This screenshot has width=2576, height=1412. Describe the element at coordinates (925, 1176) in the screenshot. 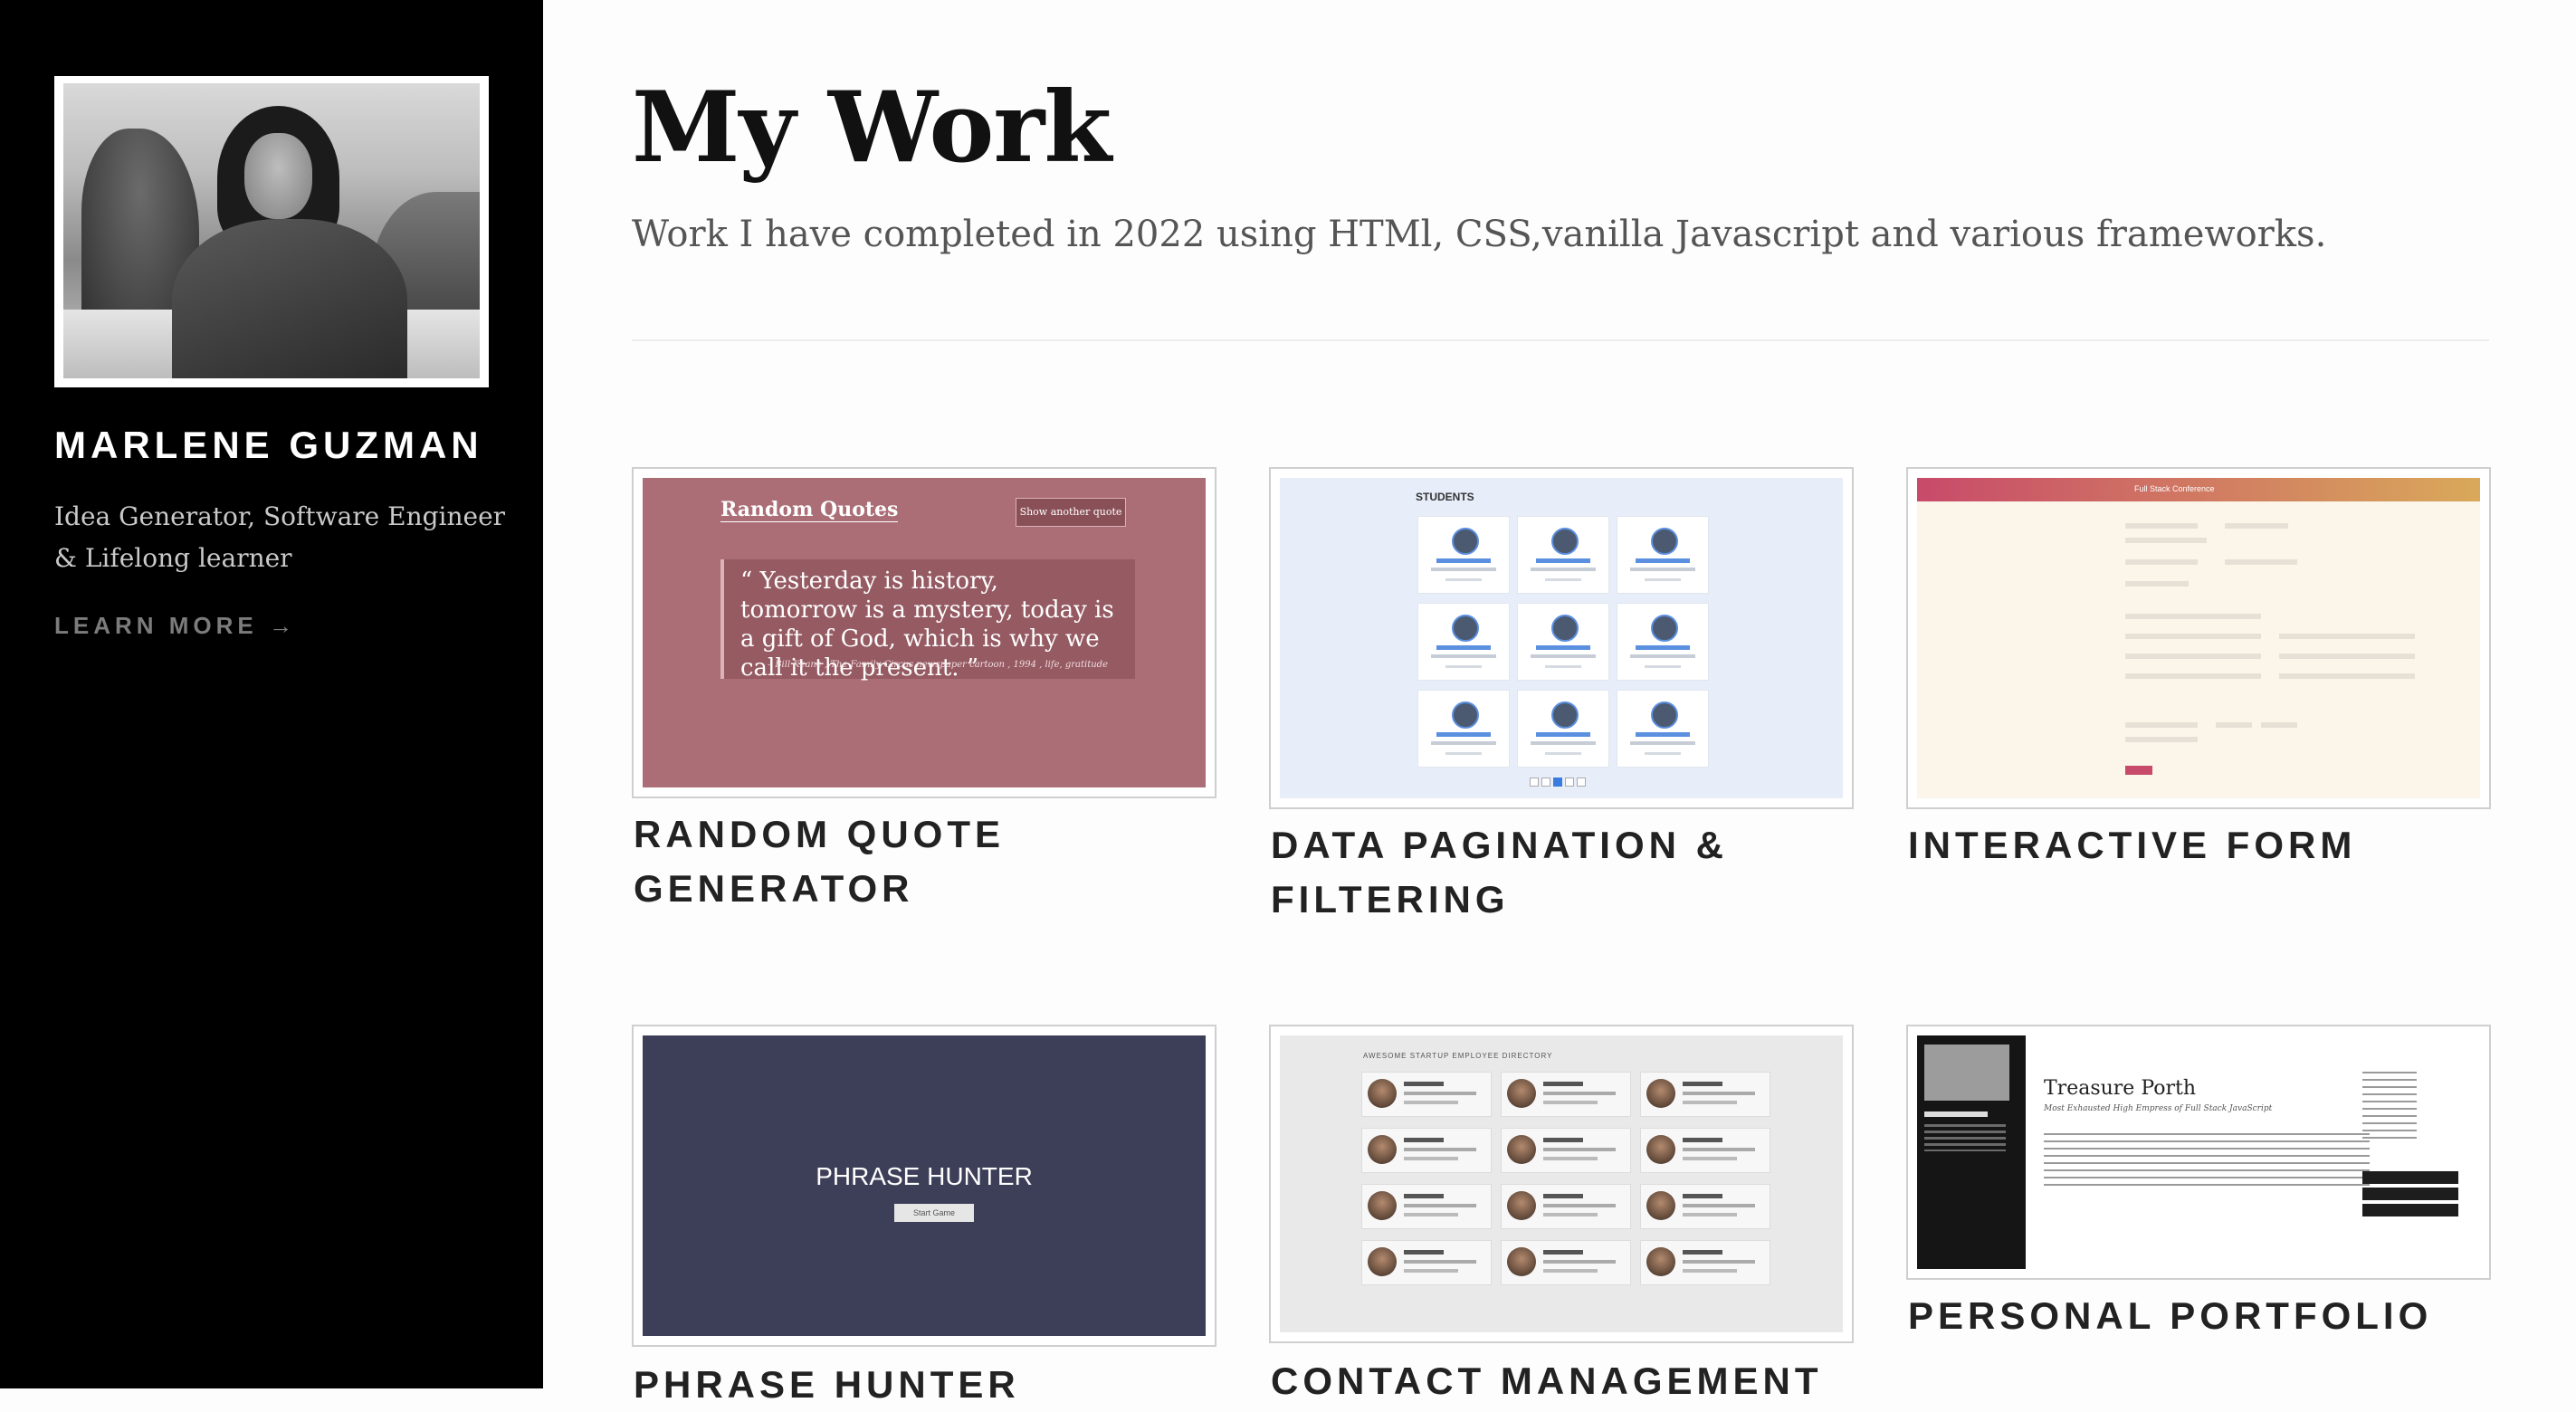

I see `thumb-heading: PHRASE HUNTER` at that location.